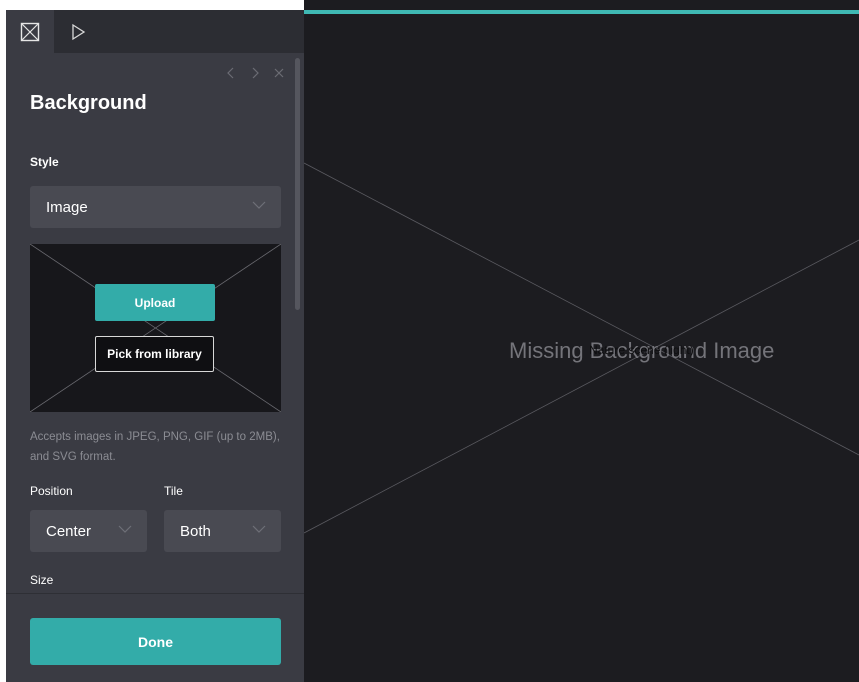  I want to click on panel-footer-divider, so click(155, 593).